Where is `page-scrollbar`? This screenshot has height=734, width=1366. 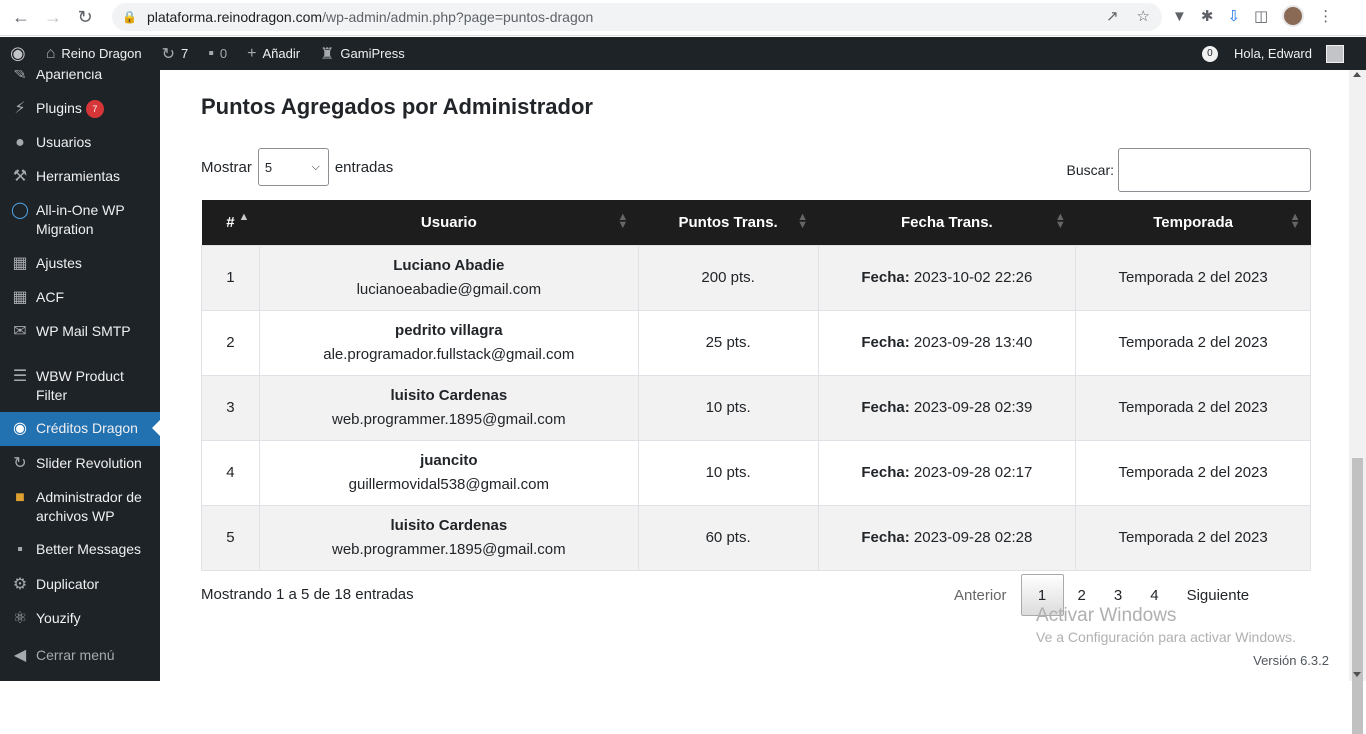 page-scrollbar is located at coordinates (1357, 402).